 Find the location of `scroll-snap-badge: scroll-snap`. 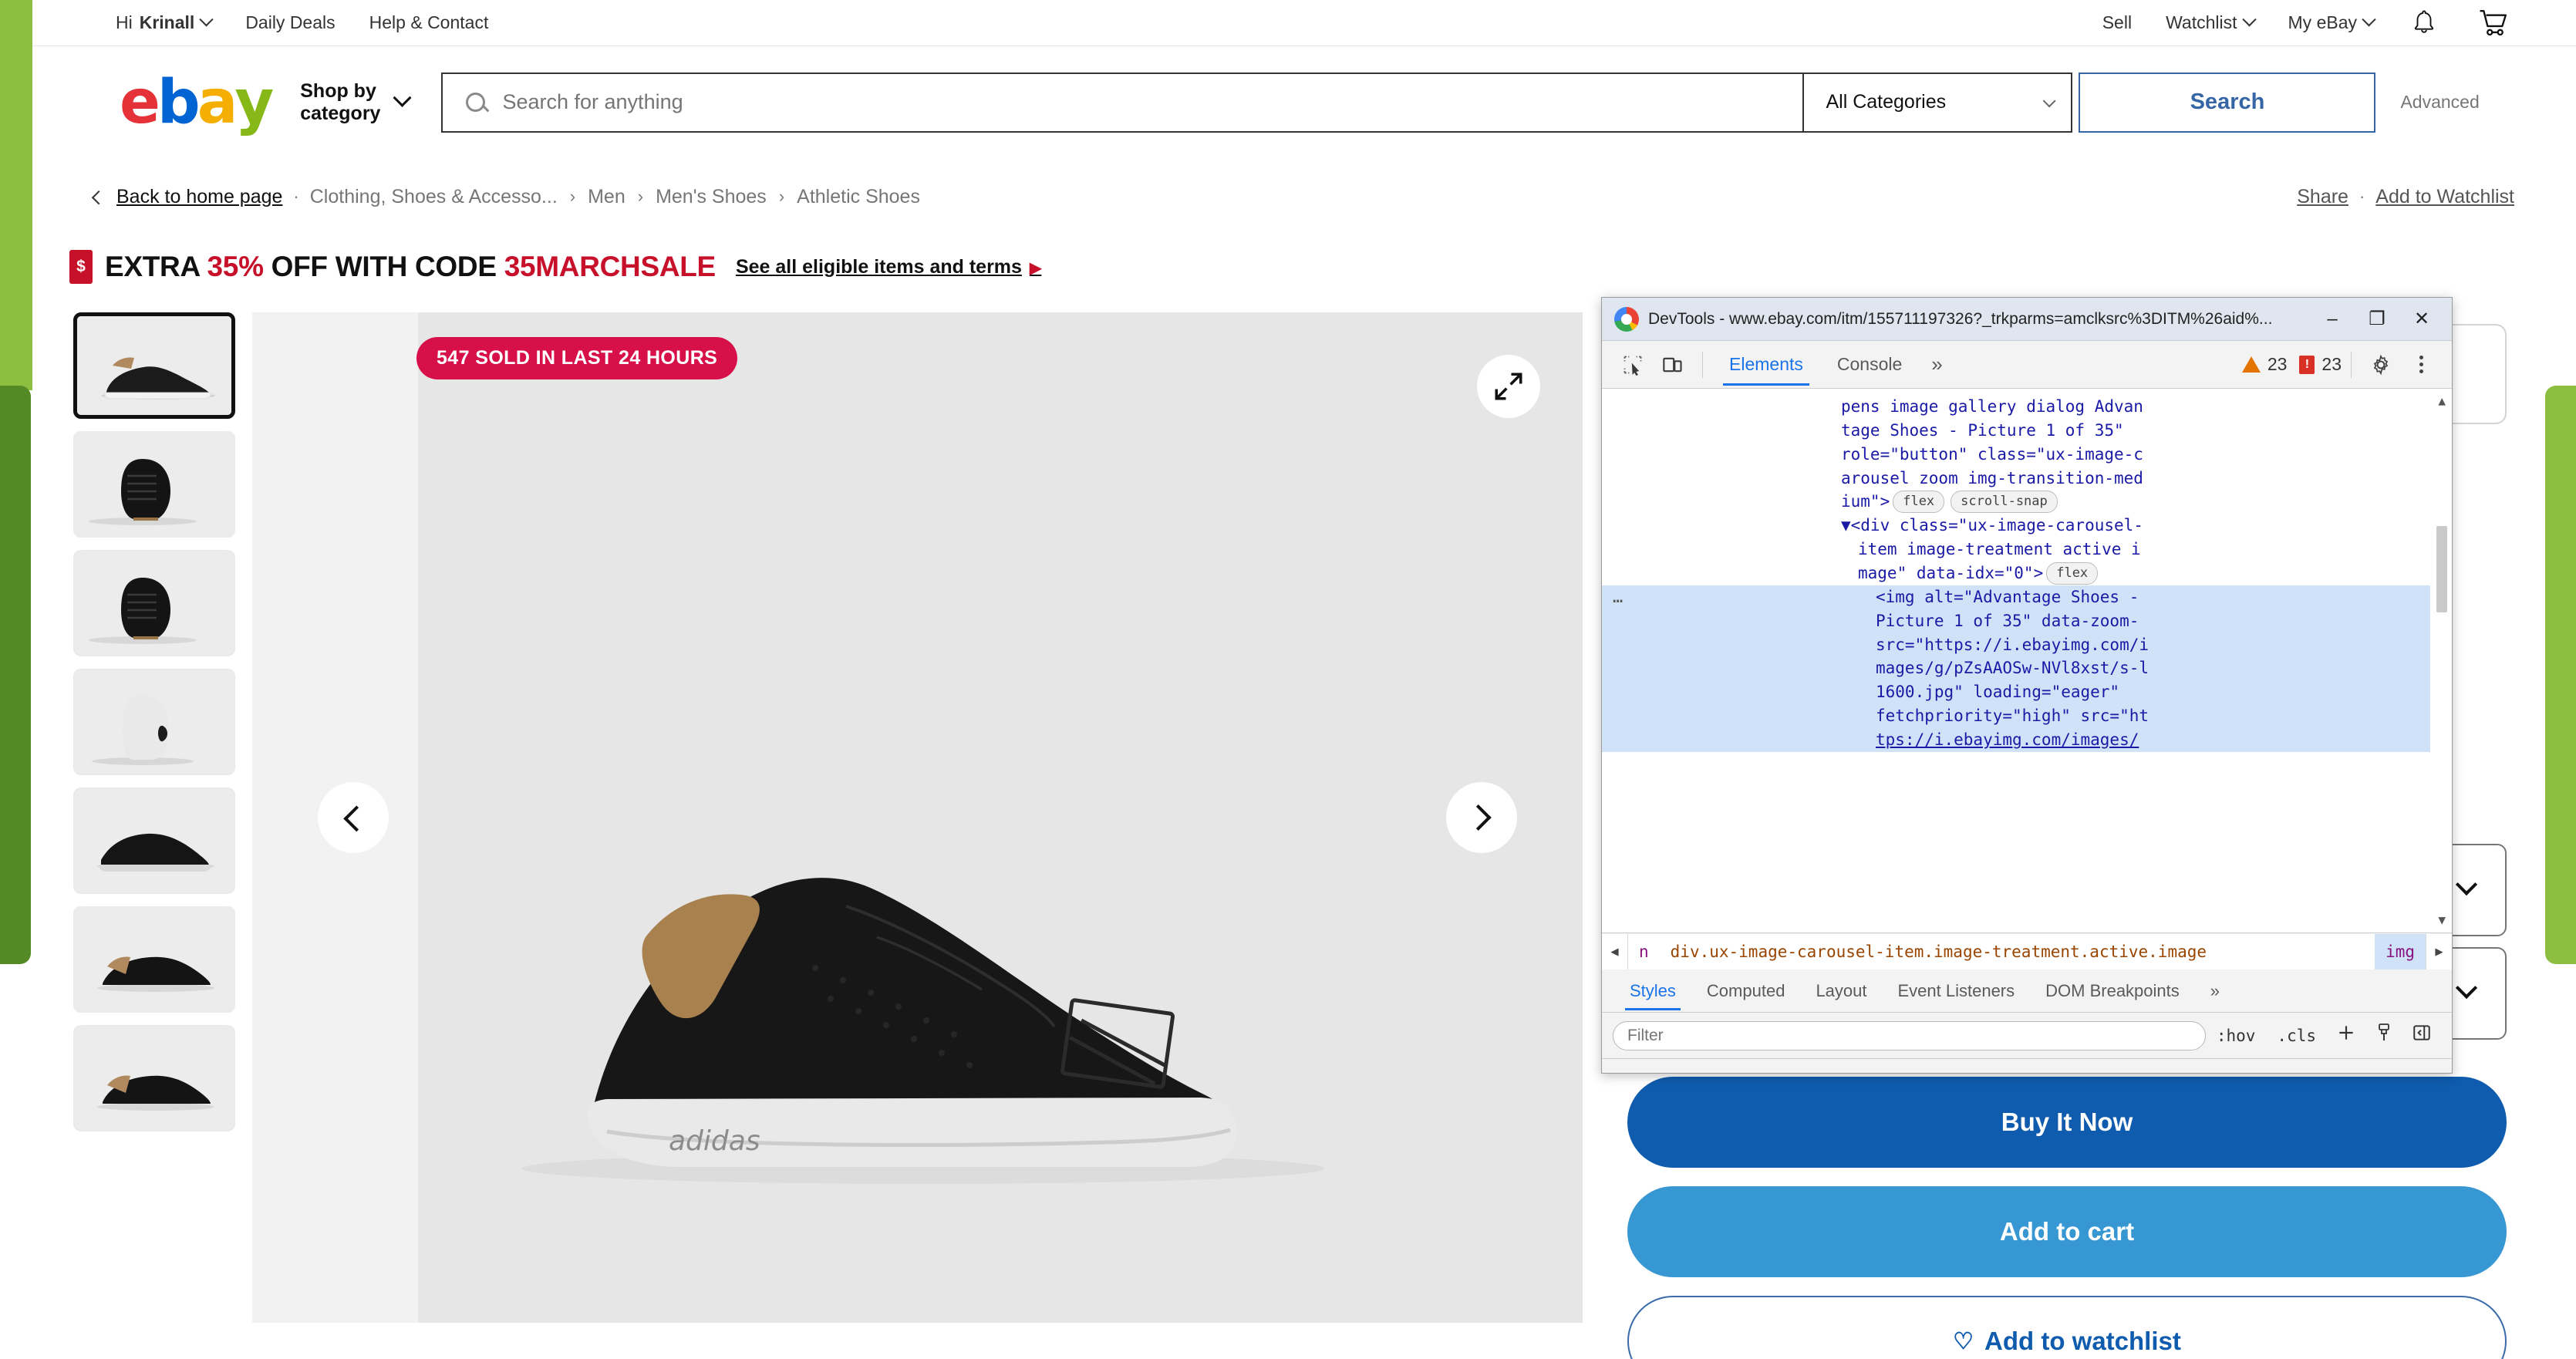

scroll-snap-badge: scroll-snap is located at coordinates (2004, 502).